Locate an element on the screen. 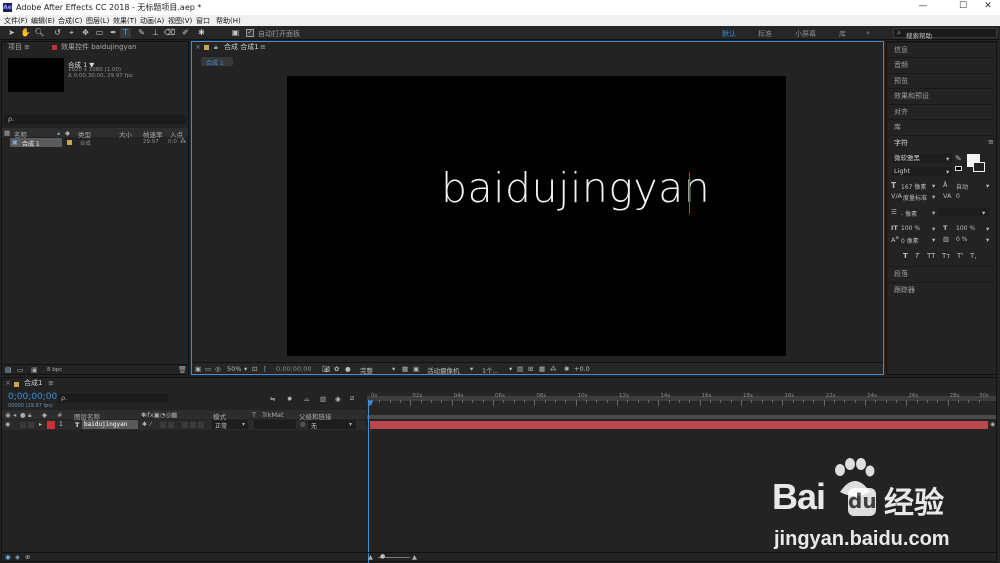 Image resolution: width=1000 pixels, height=563 pixels. solo-toggle is located at coordinates (23, 425).